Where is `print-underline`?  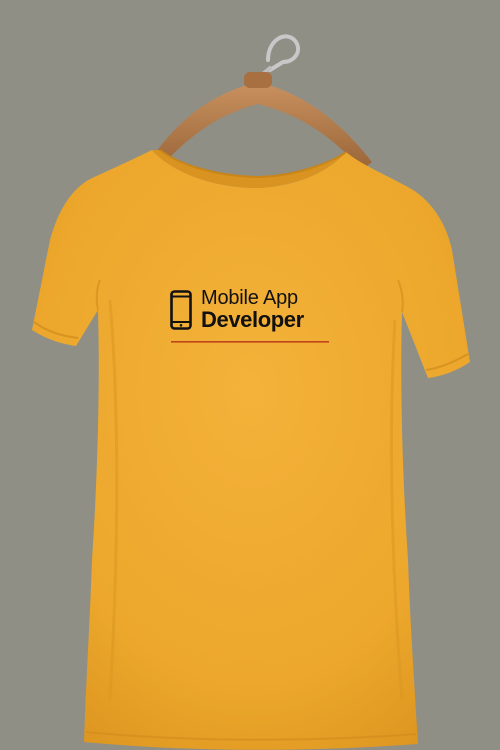 print-underline is located at coordinates (250, 342).